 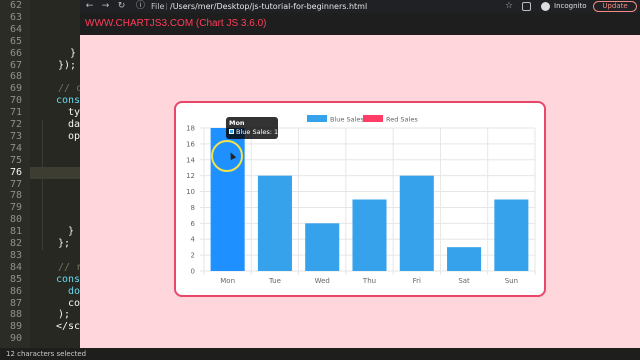 What do you see at coordinates (320, 354) in the screenshot?
I see `editor-status-bar: 12 characters selected` at bounding box center [320, 354].